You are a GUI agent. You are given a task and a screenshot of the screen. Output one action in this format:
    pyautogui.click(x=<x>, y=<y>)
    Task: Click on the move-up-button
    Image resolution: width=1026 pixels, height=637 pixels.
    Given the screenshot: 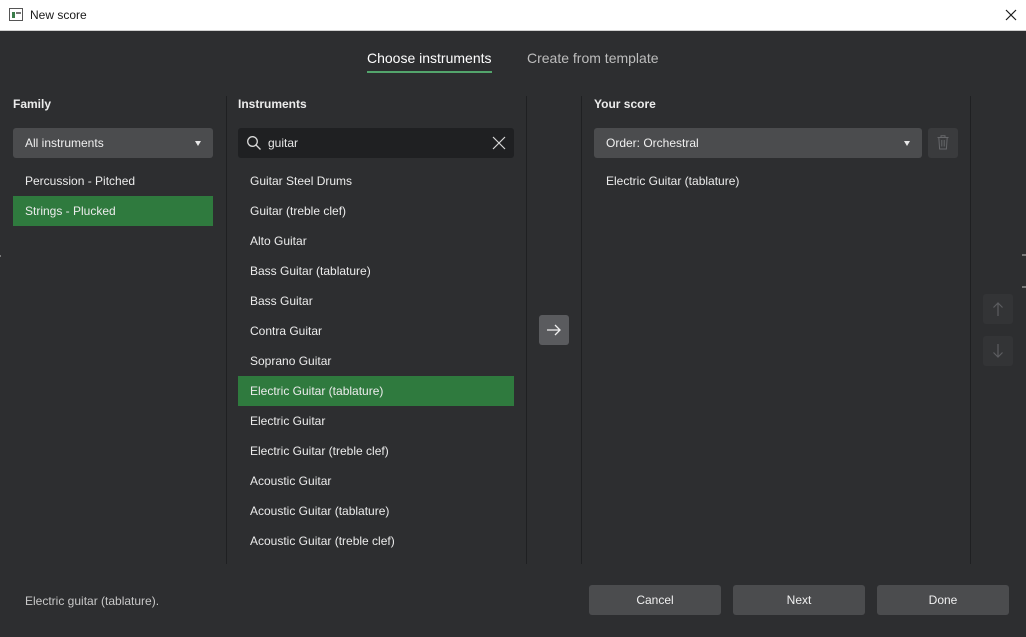 What is the action you would take?
    pyautogui.click(x=998, y=309)
    